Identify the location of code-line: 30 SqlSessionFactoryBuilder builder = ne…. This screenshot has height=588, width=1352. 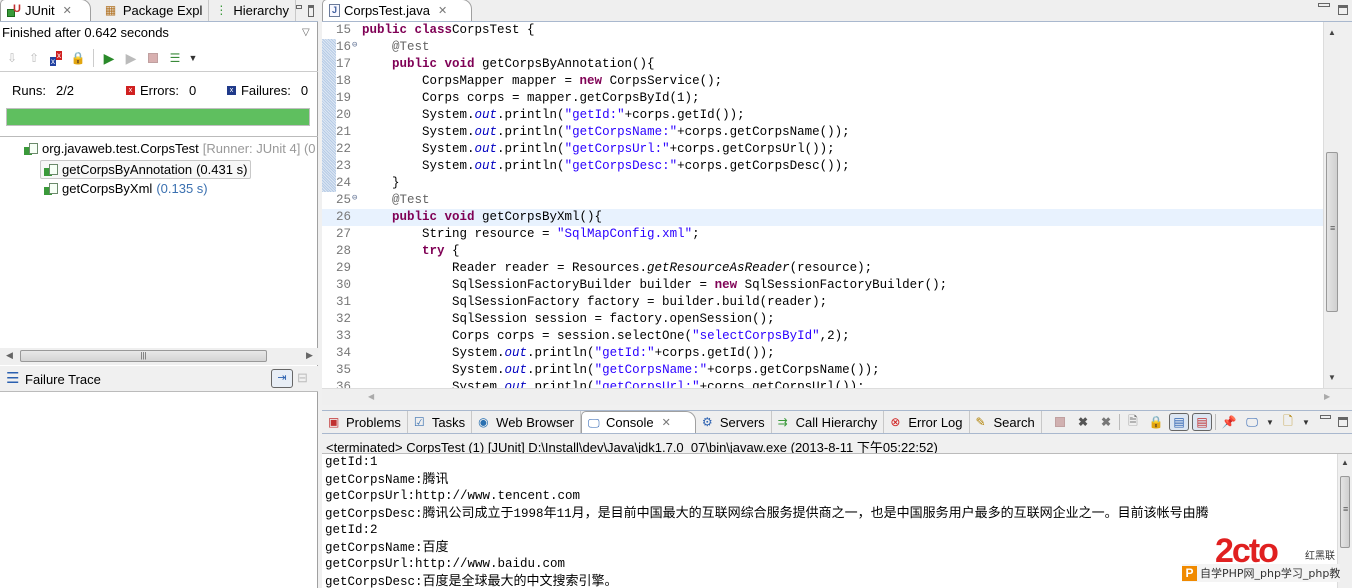
(822, 285).